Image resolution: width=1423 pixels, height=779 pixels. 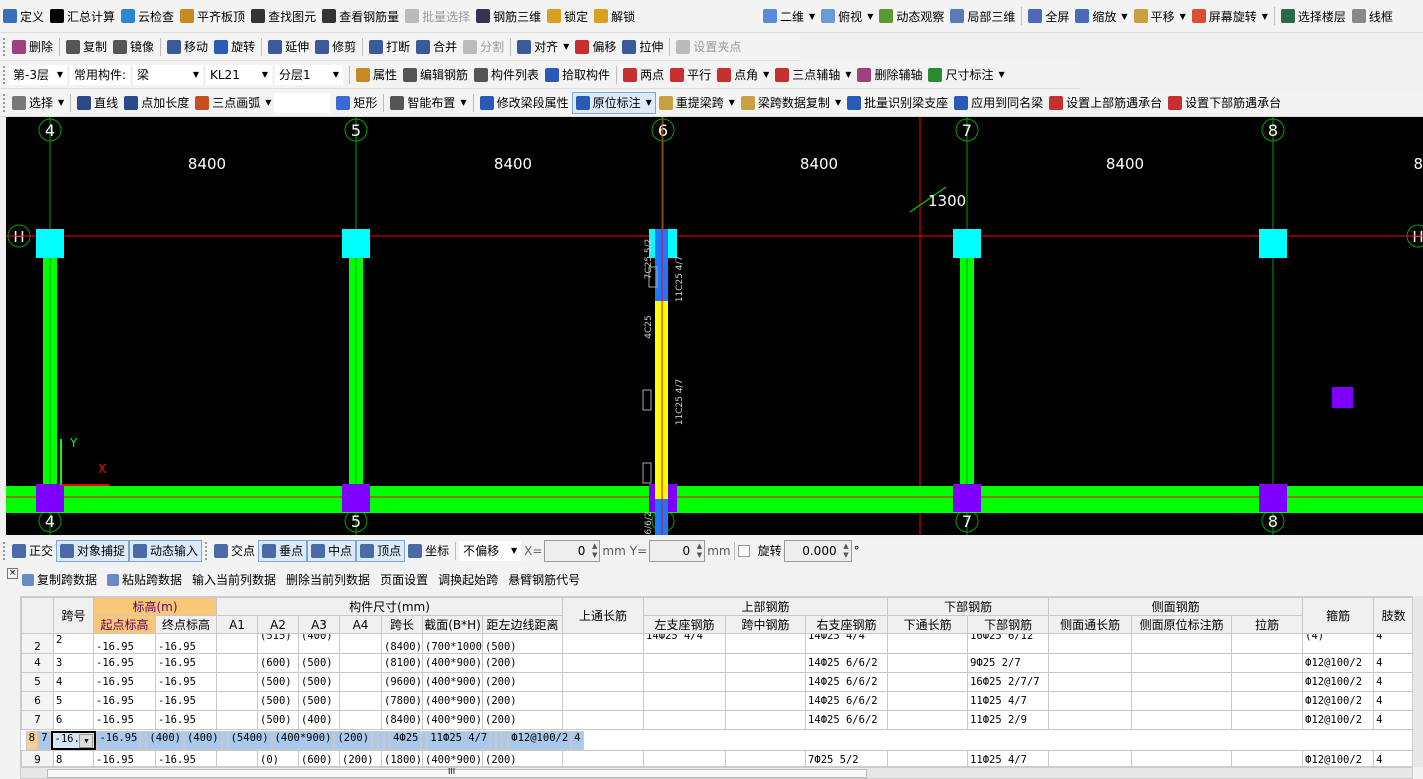 What do you see at coordinates (540, 740) in the screenshot?
I see `table-cell: Ф12@100/2` at bounding box center [540, 740].